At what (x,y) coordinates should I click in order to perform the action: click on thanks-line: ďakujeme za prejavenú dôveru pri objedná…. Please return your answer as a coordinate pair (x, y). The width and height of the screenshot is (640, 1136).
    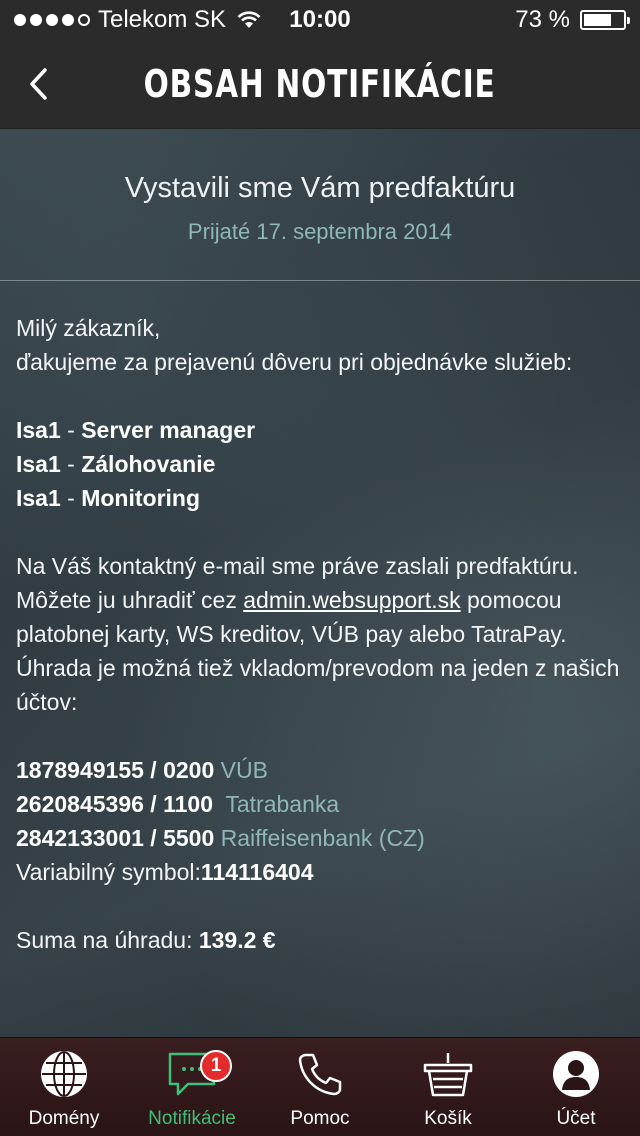
    Looking at the image, I should click on (294, 362).